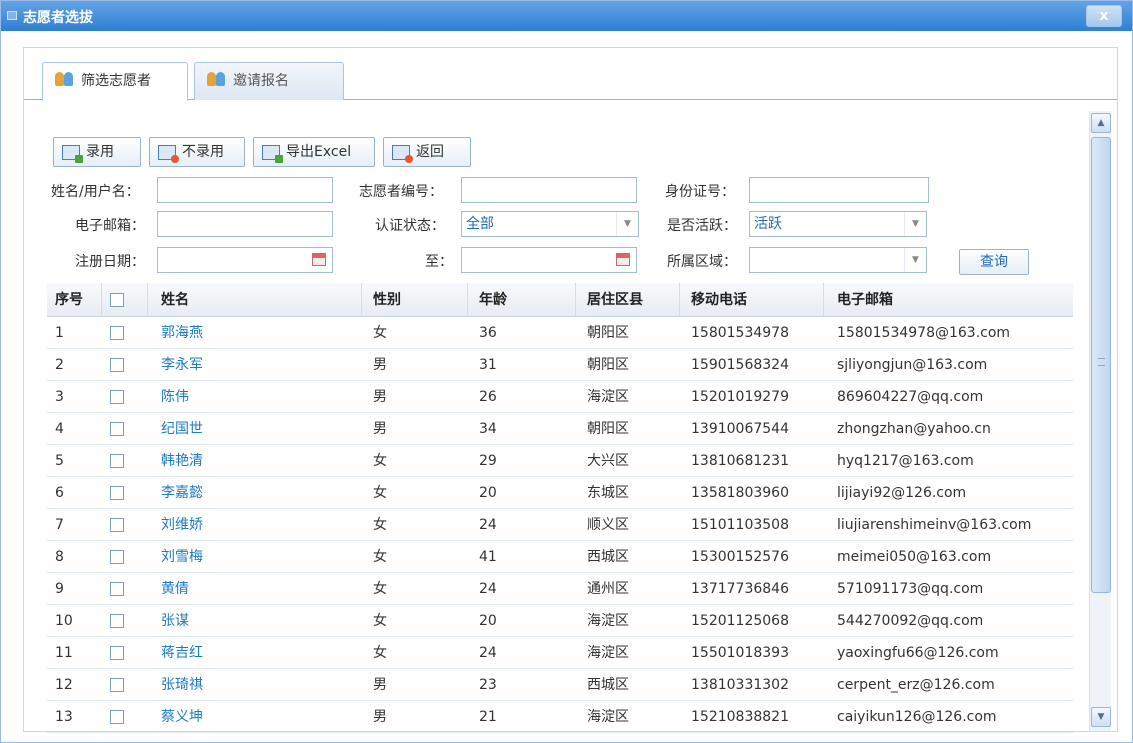 The width and height of the screenshot is (1133, 743). What do you see at coordinates (175, 588) in the screenshot?
I see `cell-name: 黄倩` at bounding box center [175, 588].